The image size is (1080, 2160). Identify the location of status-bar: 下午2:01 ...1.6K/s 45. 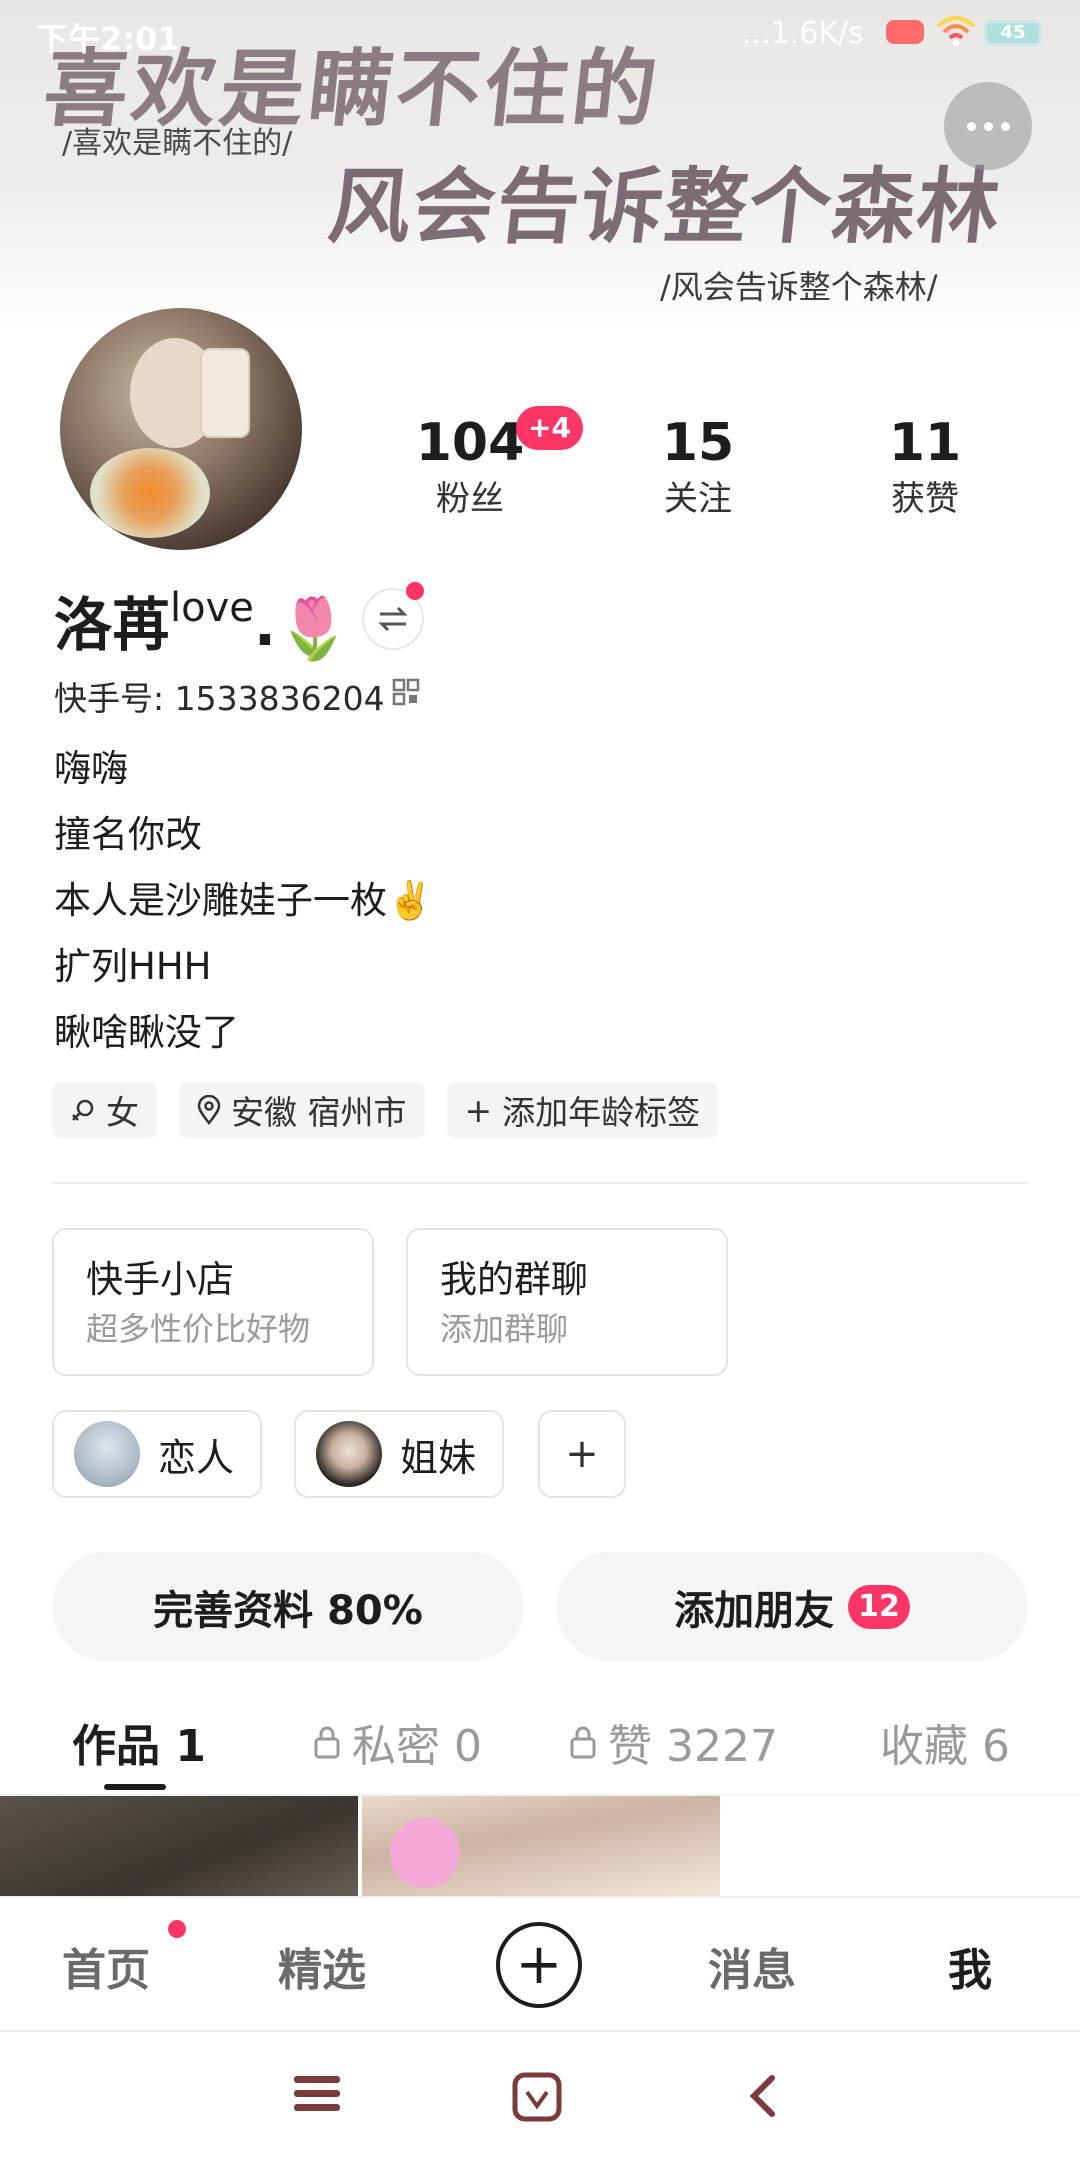
(540, 33).